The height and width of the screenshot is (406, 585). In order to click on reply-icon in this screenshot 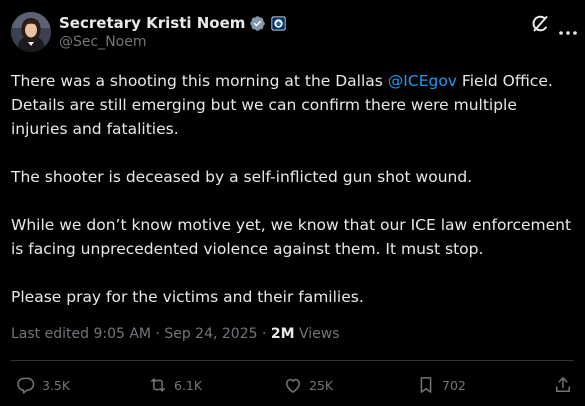, I will do `click(26, 385)`.